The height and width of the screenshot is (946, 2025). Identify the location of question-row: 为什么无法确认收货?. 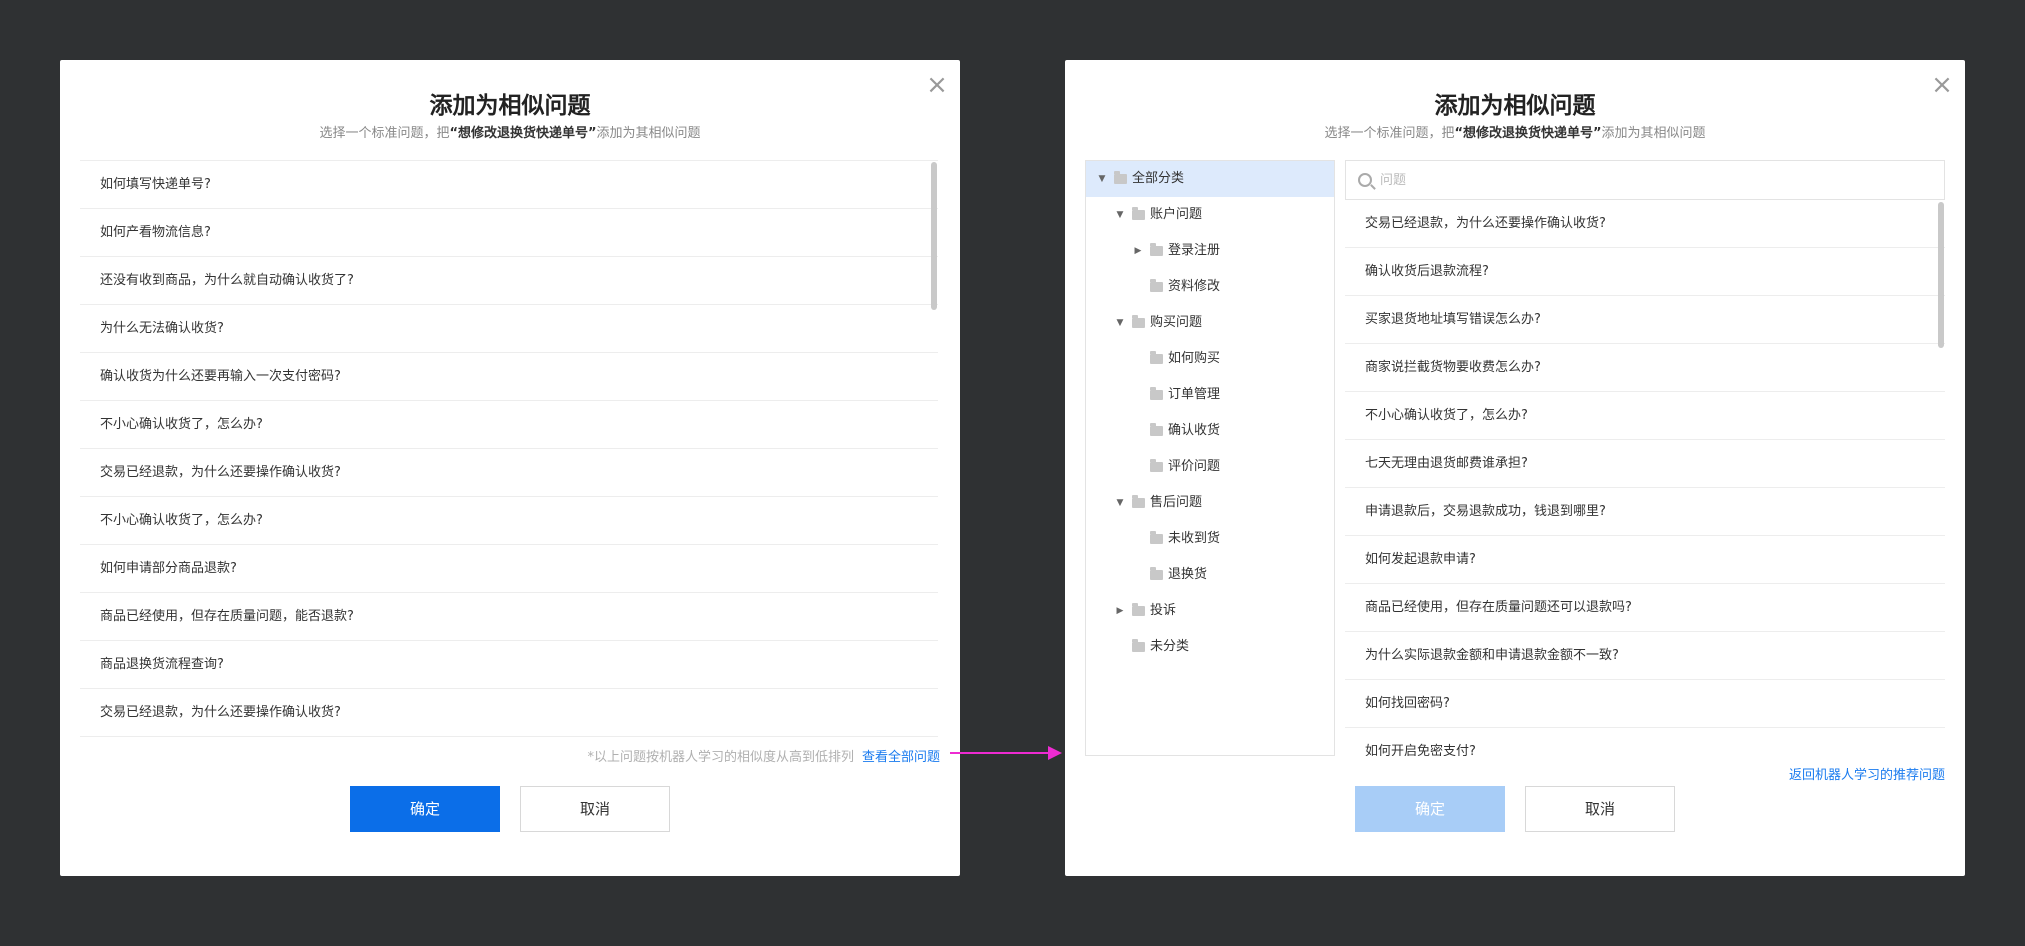
(509, 329).